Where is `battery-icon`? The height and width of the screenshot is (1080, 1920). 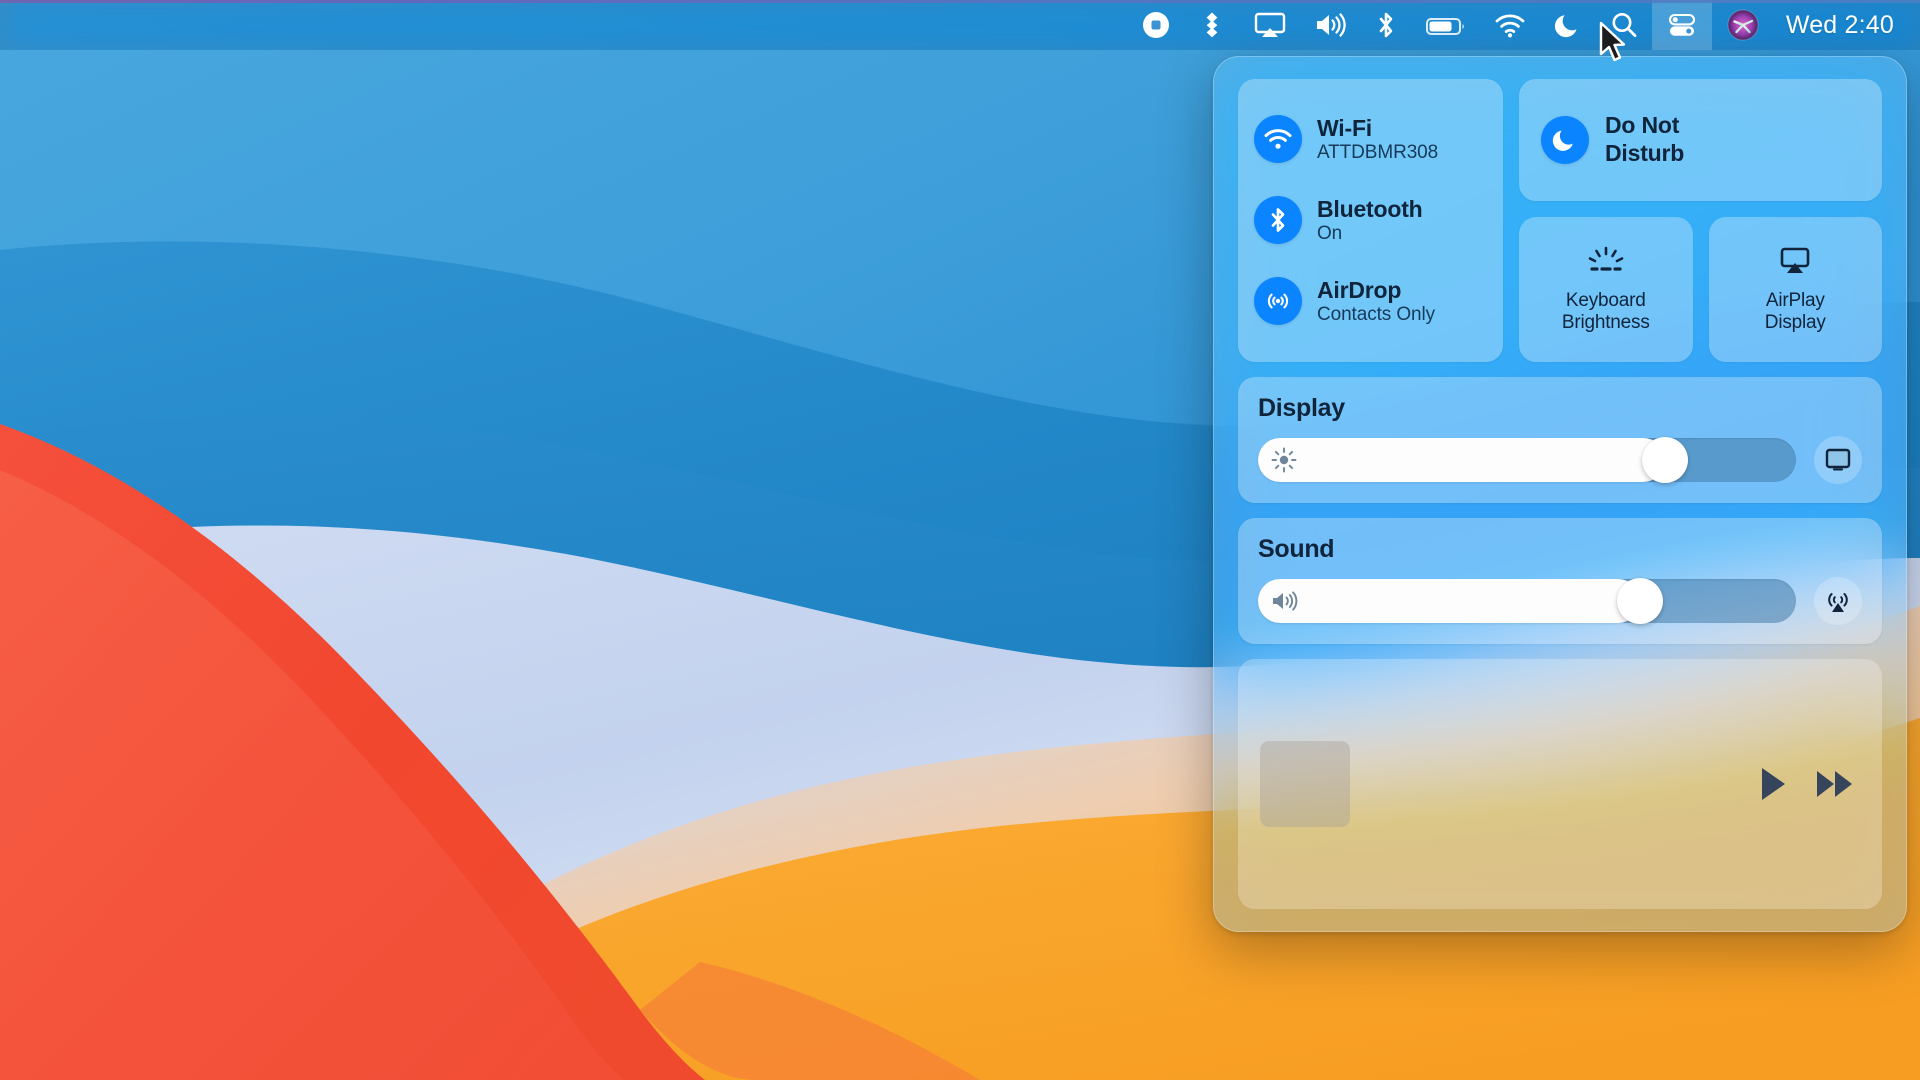 battery-icon is located at coordinates (1444, 26).